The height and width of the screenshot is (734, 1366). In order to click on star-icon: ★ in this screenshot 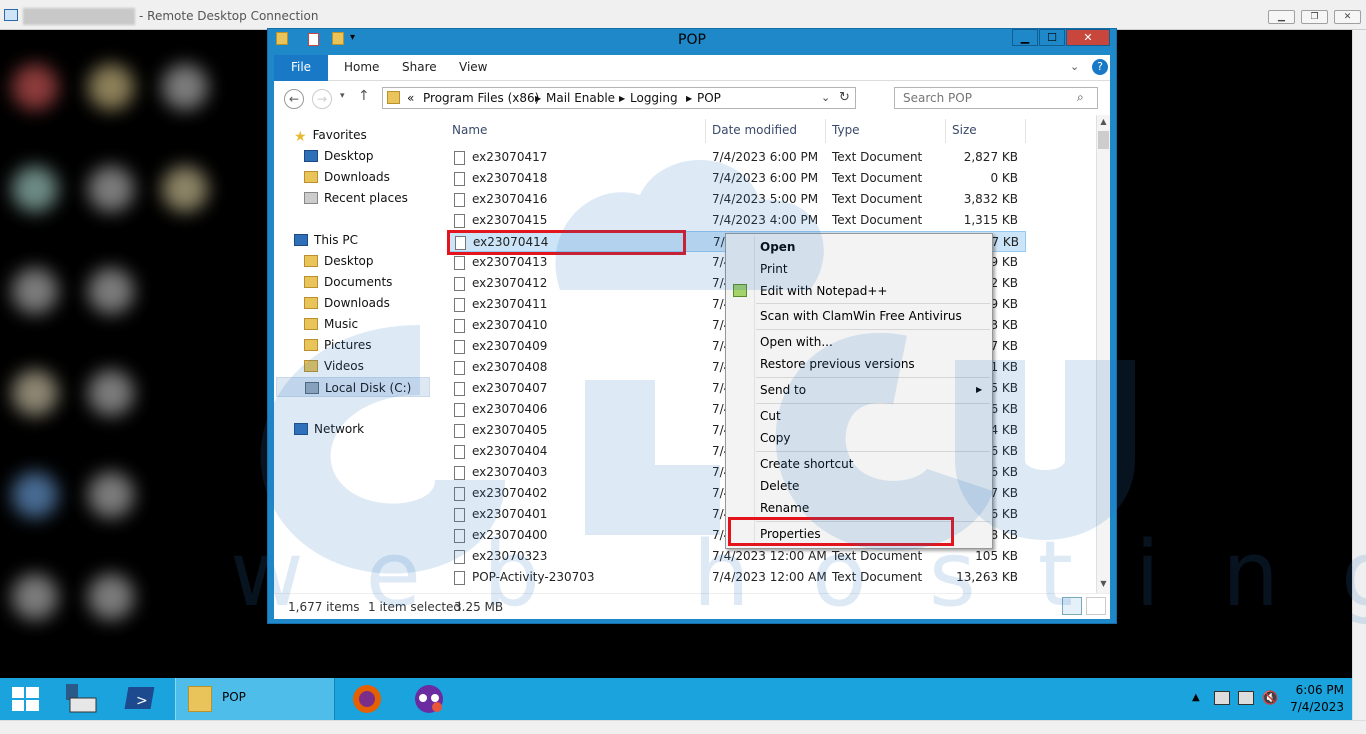, I will do `click(300, 137)`.